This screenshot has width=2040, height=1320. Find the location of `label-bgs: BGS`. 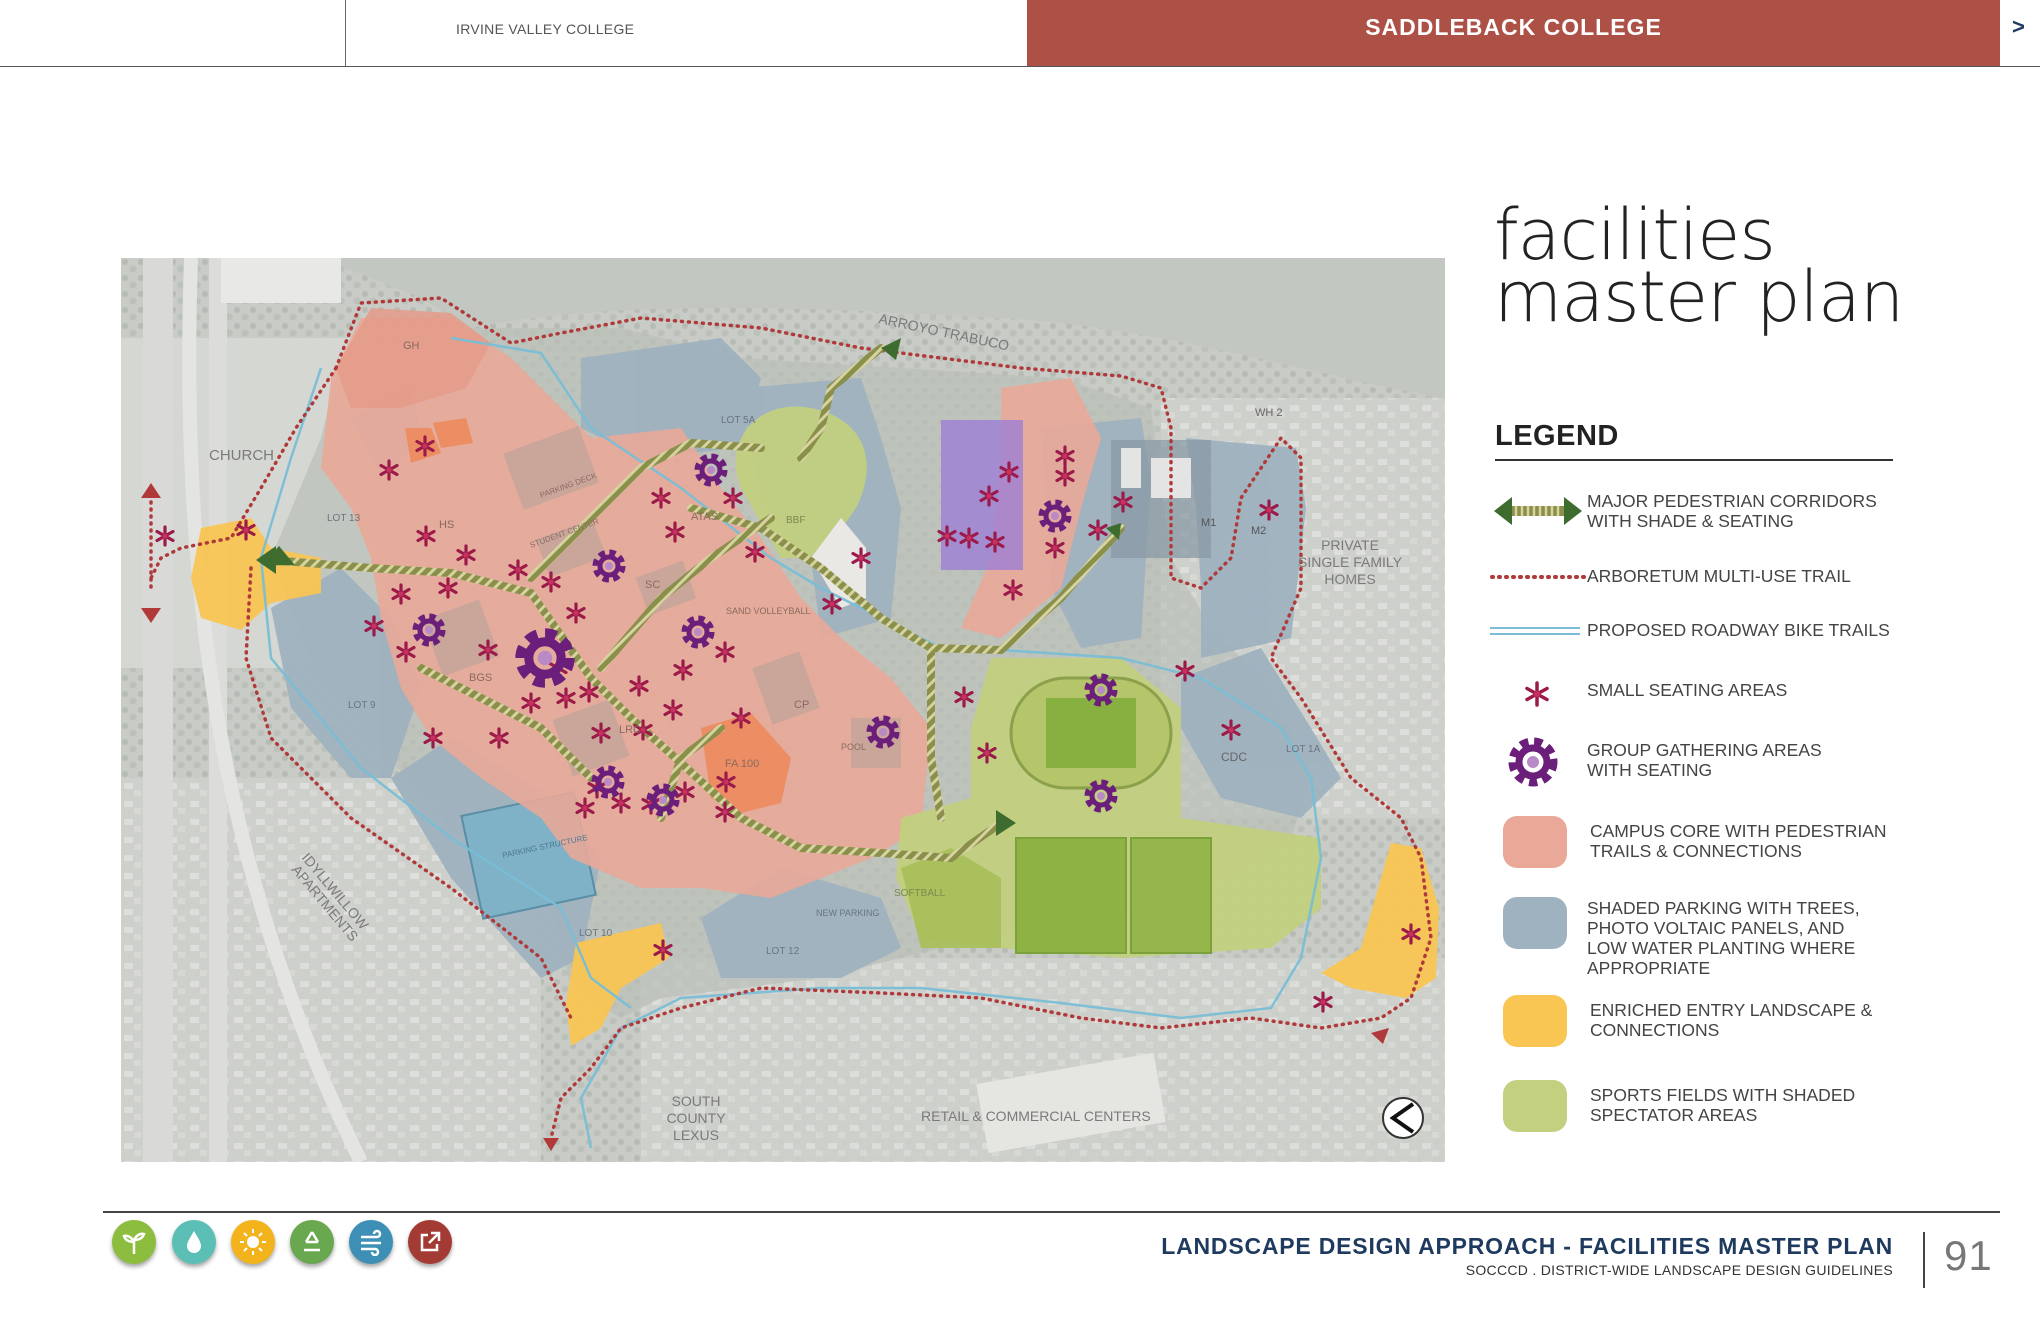

label-bgs: BGS is located at coordinates (480, 678).